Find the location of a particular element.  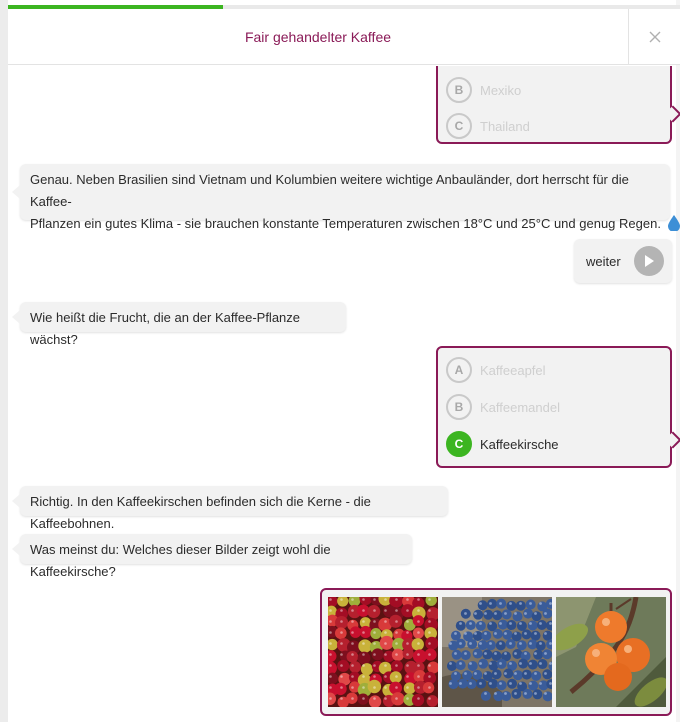

image-option-blueberries is located at coordinates (497, 652).